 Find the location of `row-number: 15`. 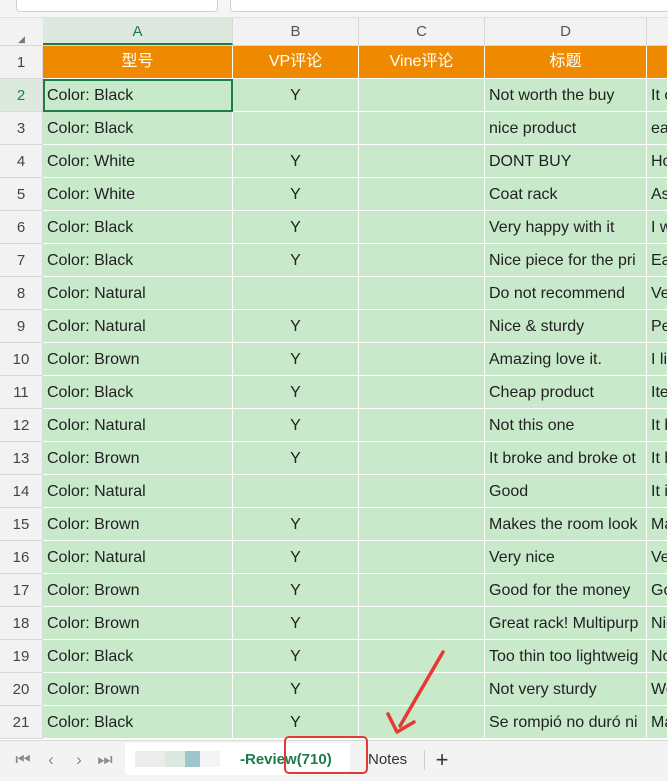

row-number: 15 is located at coordinates (21, 524).